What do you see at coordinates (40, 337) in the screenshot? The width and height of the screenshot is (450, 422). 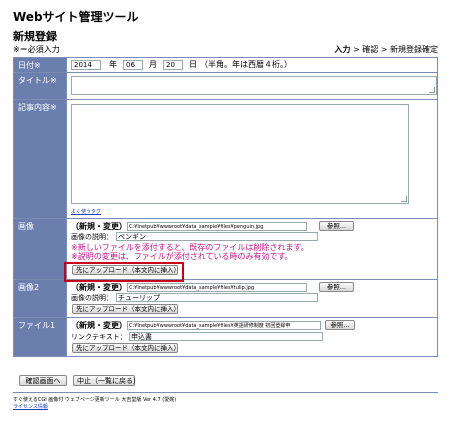 I see `file1-label: ファイル1` at bounding box center [40, 337].